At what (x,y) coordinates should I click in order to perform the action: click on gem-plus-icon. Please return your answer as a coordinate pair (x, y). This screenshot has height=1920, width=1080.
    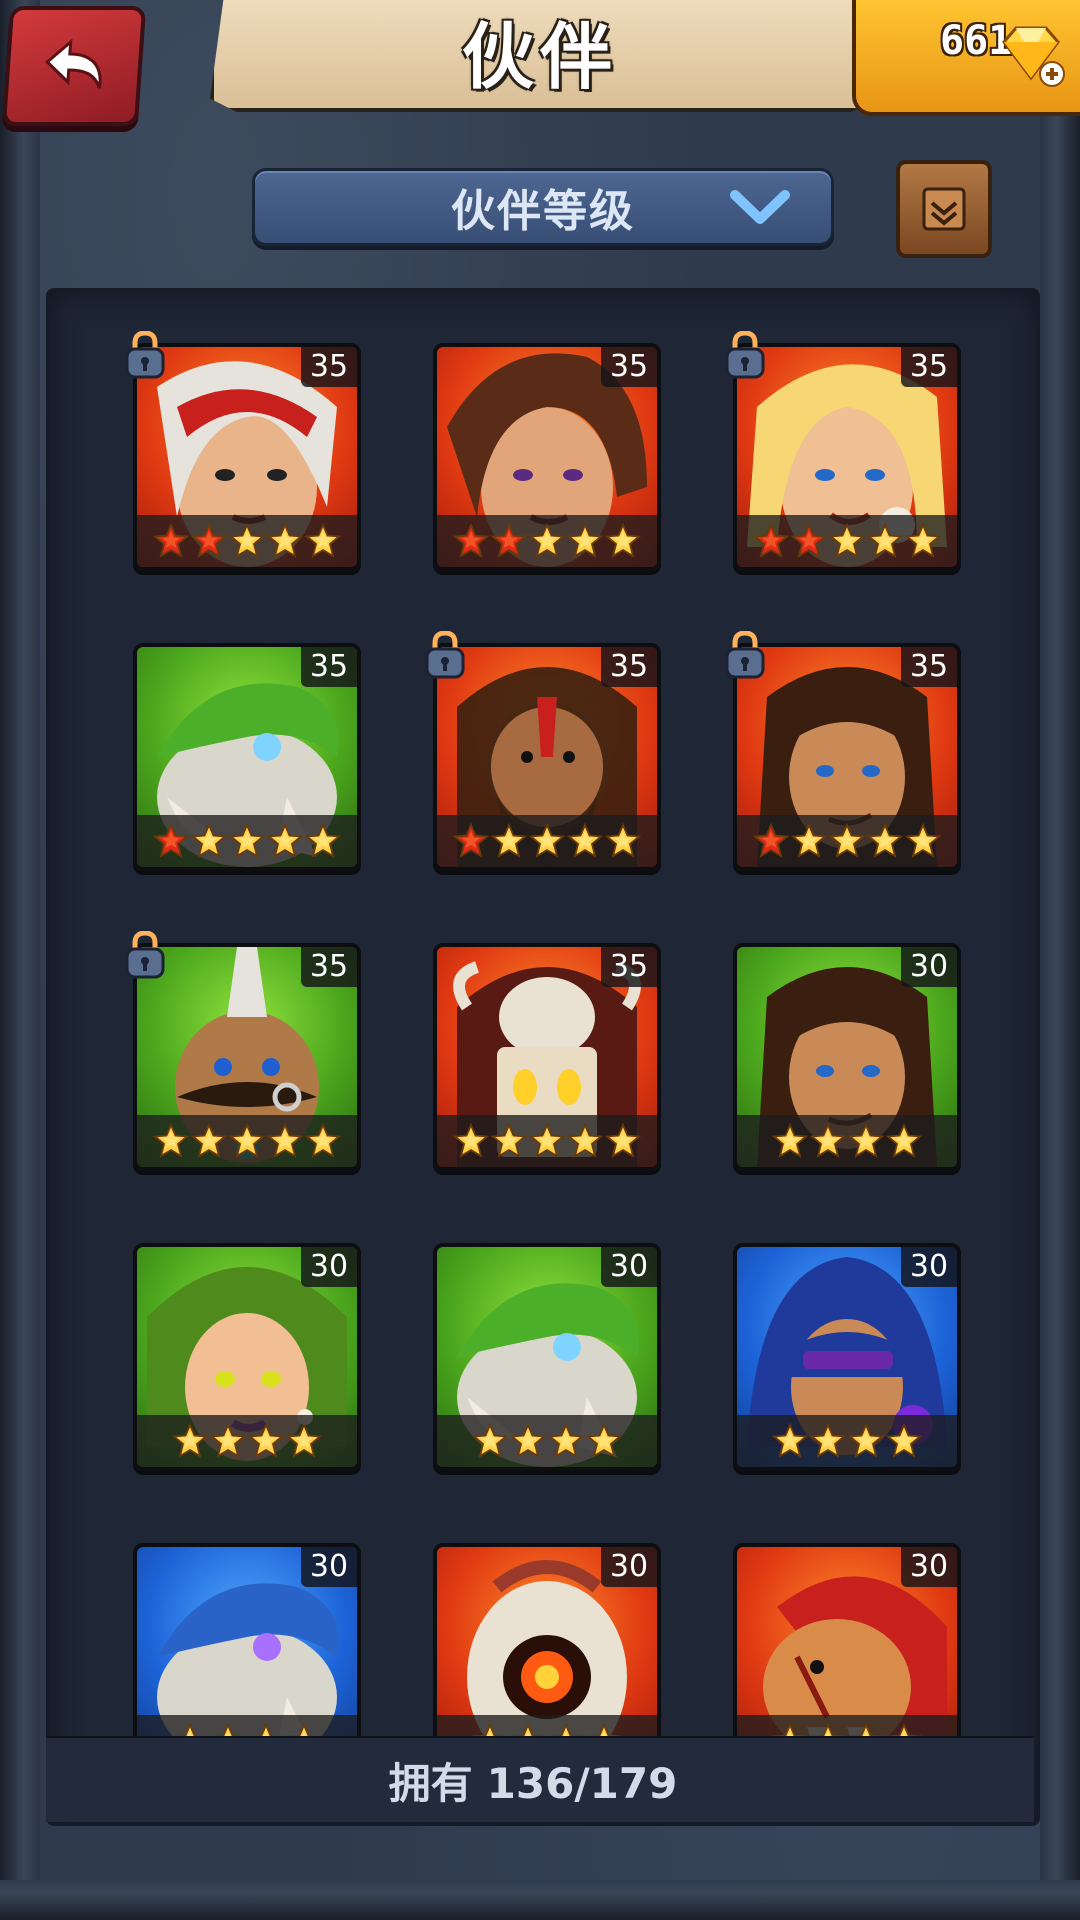
    Looking at the image, I should click on (1031, 55).